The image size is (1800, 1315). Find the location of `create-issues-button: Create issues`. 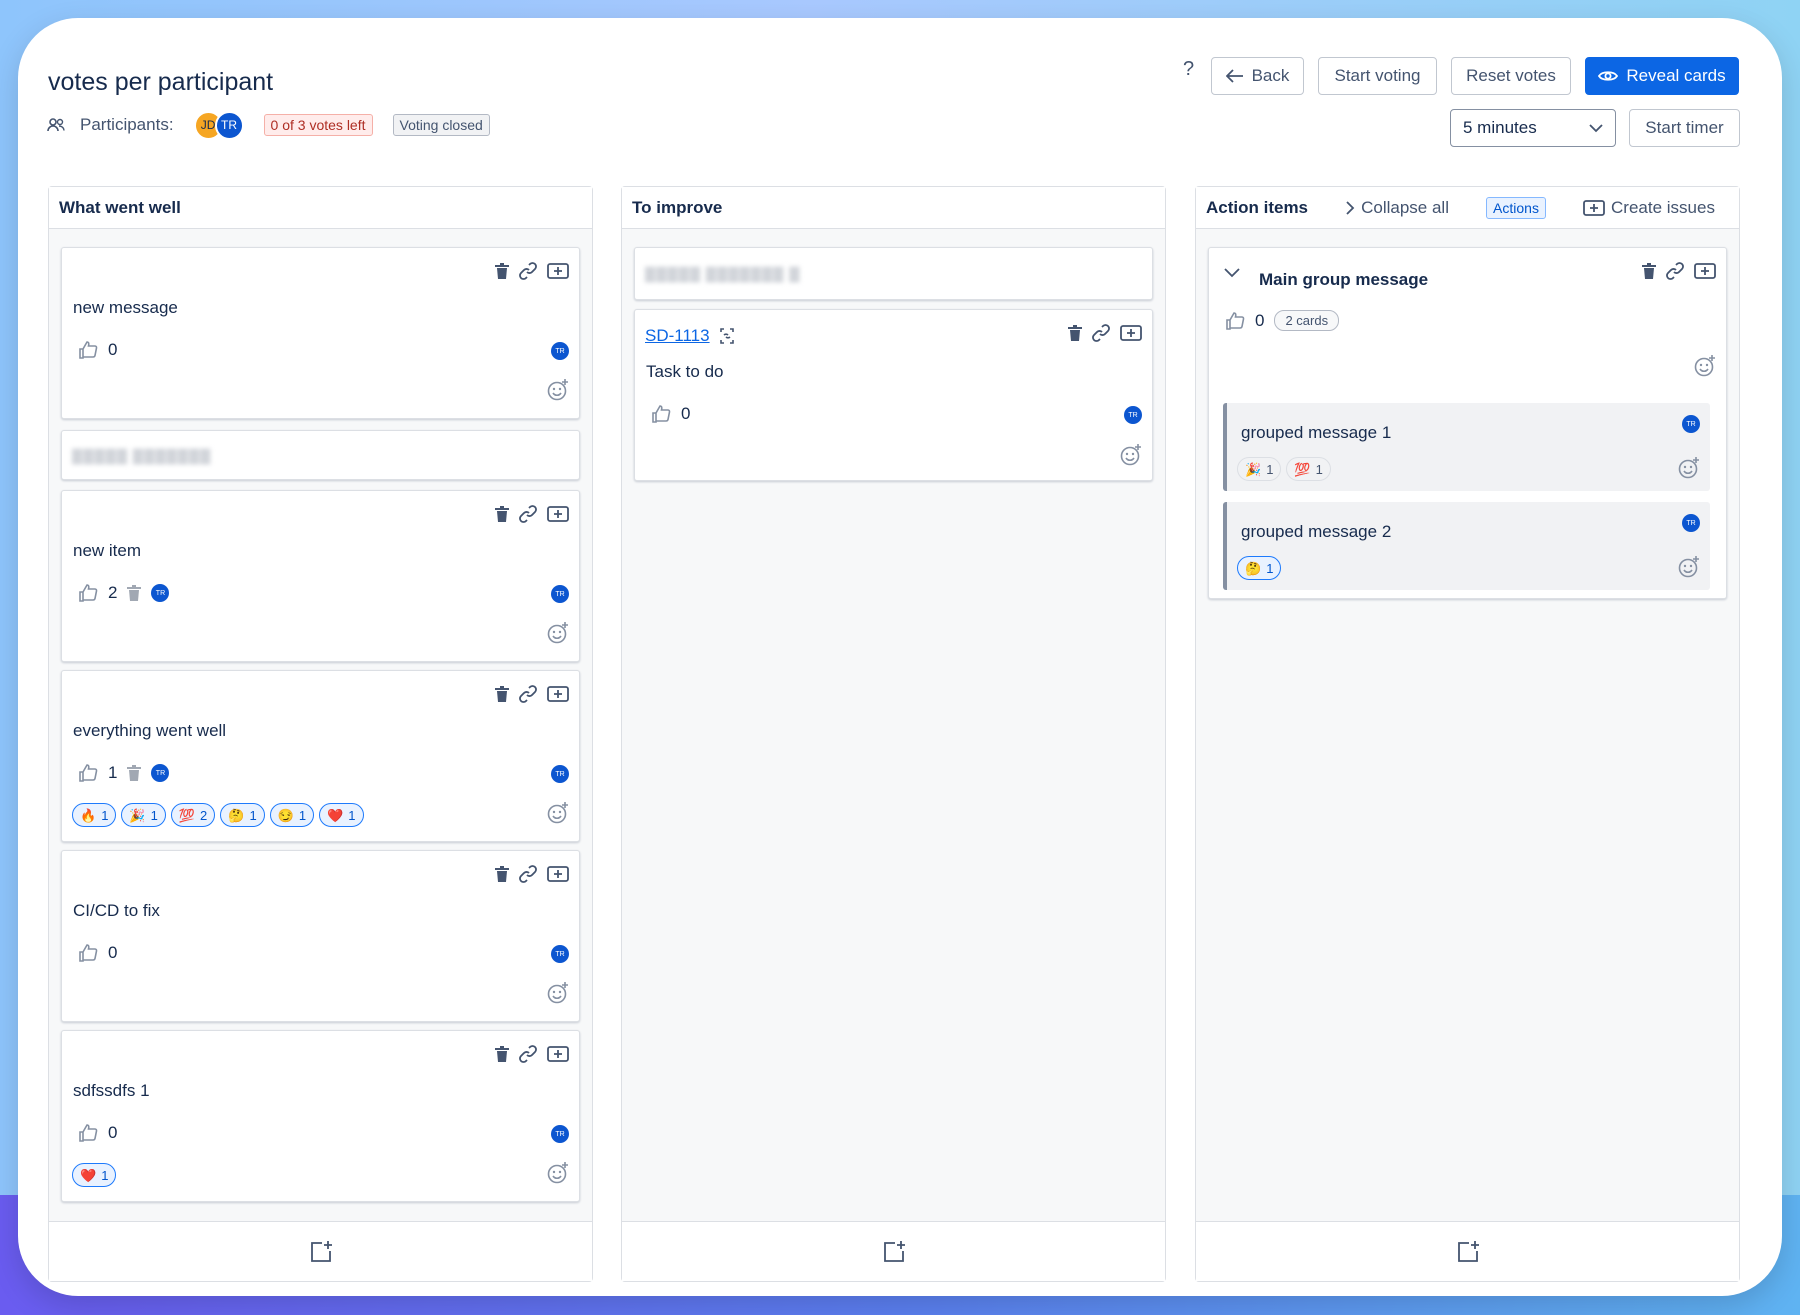

create-issues-button: Create issues is located at coordinates (1649, 208).